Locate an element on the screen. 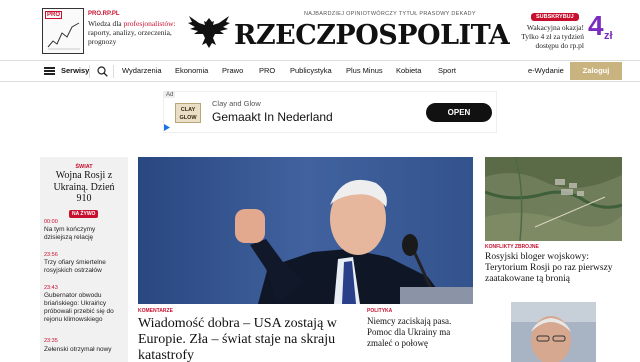 The height and width of the screenshot is (362, 640). subscribe-badge: SUBSKRYBUJ is located at coordinates (555, 17).